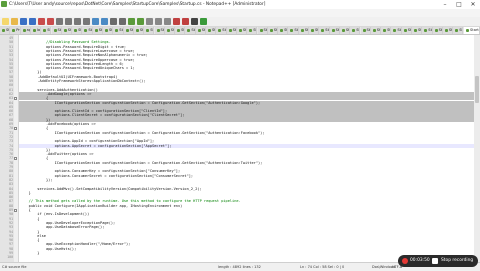 Image resolution: width=480 pixels, height=271 pixels. I want to click on file-tab: Program.cs, so click(15, 30).